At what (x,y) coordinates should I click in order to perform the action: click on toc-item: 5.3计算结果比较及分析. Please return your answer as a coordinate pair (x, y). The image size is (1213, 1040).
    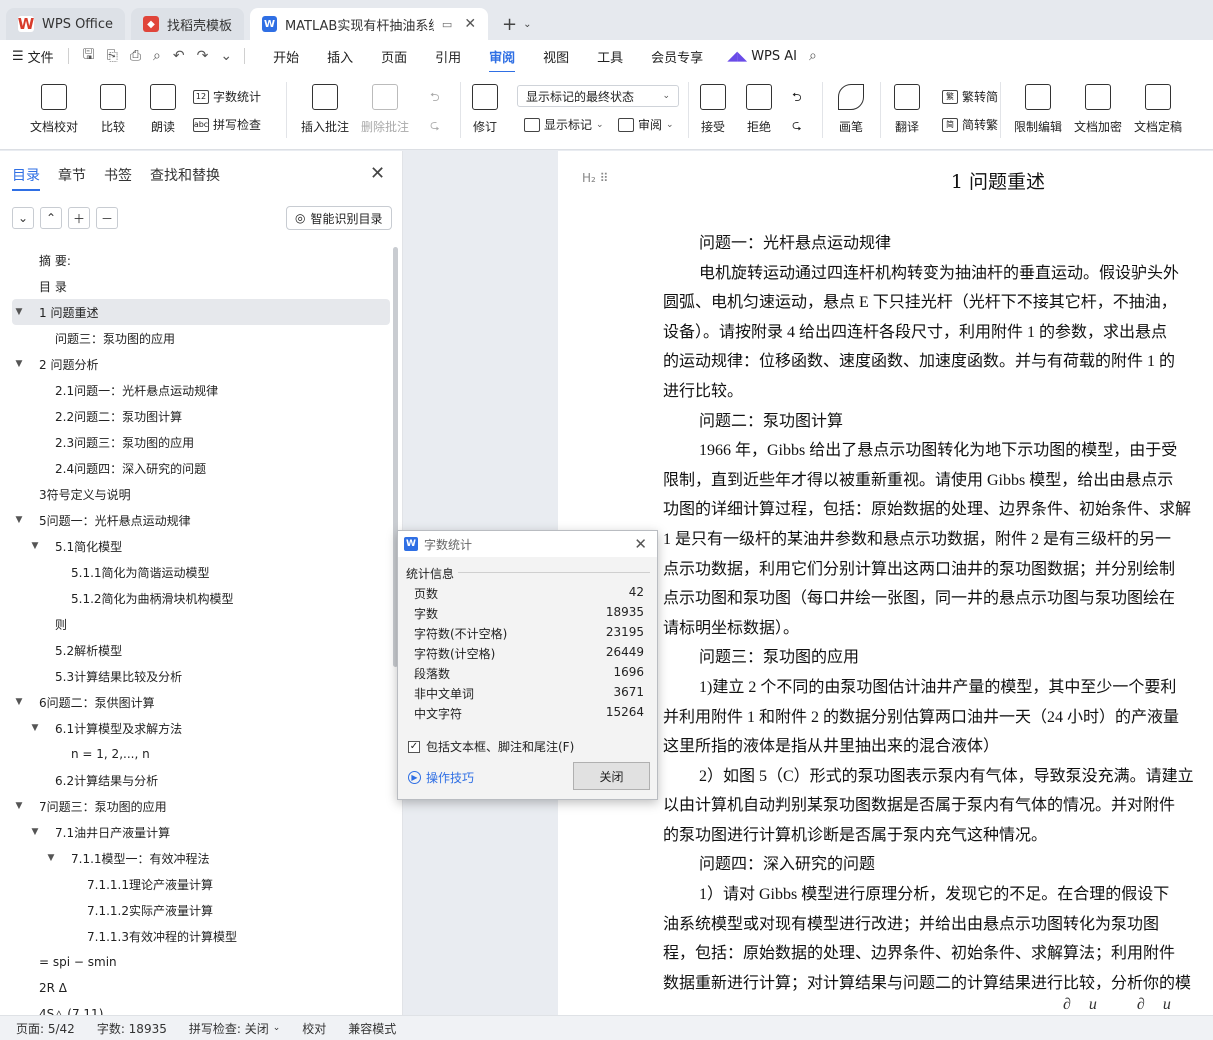
    Looking at the image, I should click on (201, 676).